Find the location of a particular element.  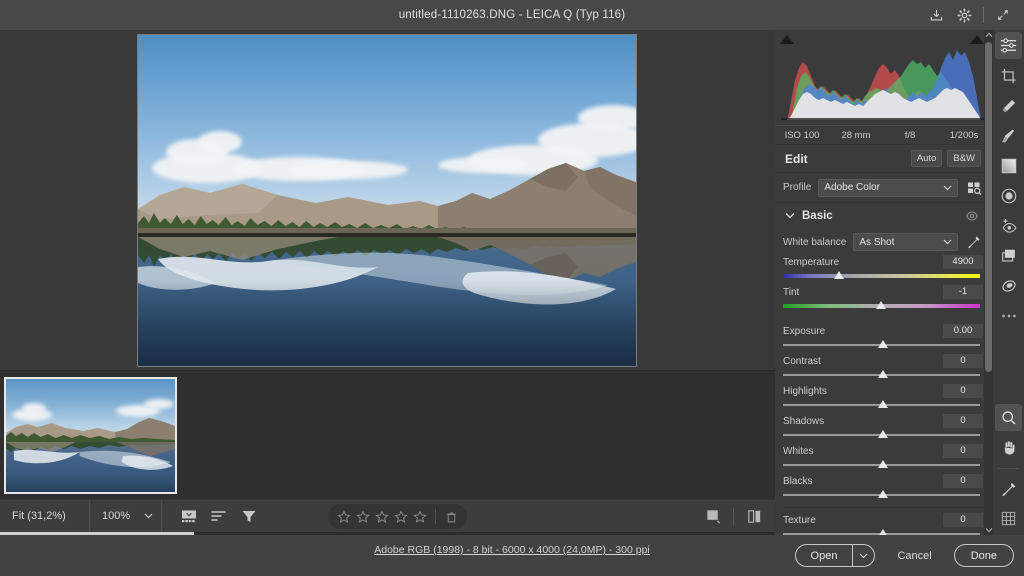

browse-profiles-icon is located at coordinates (974, 188).